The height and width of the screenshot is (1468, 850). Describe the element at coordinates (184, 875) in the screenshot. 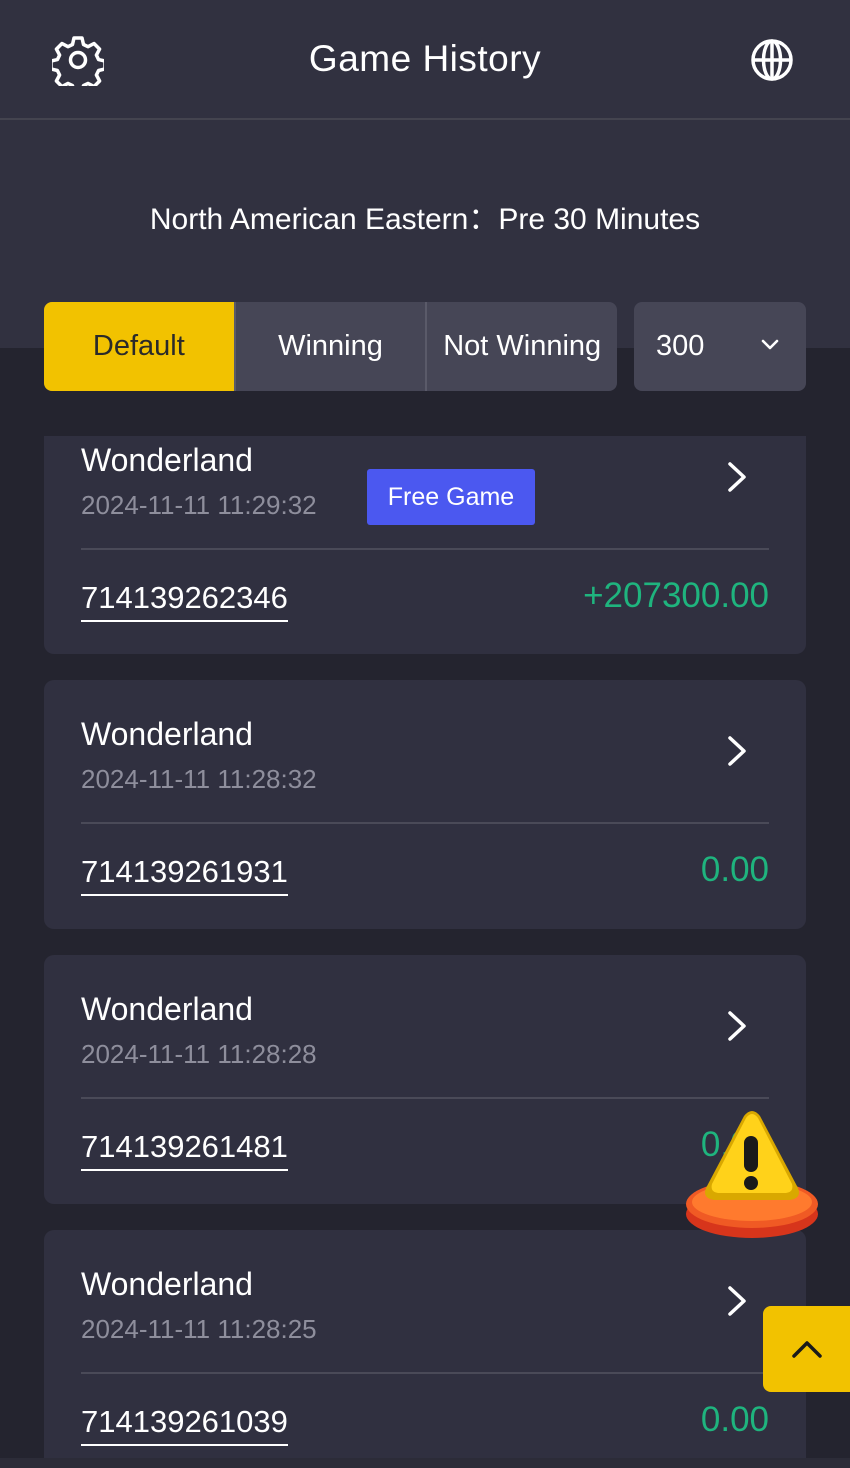

I see `order-id-link: 714139261931` at that location.